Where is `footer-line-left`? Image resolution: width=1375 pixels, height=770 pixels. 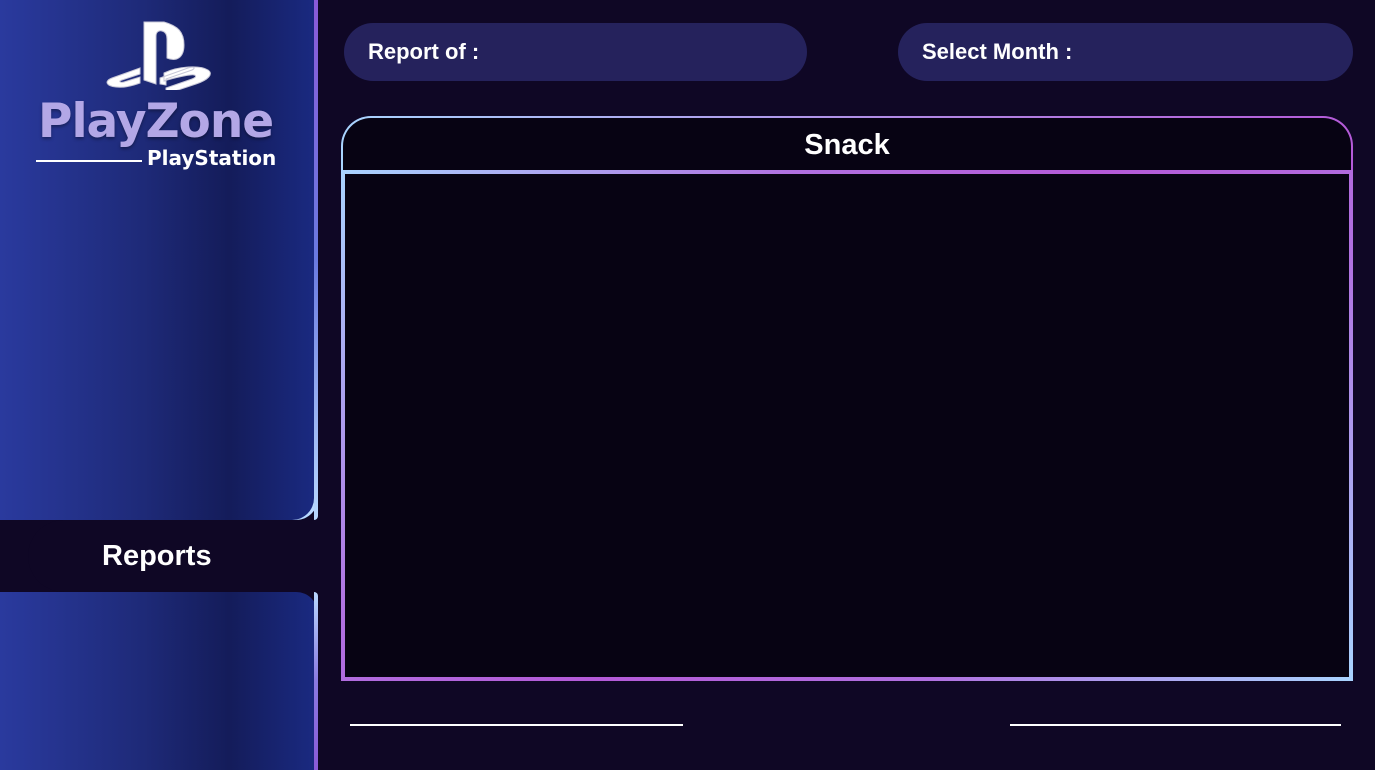 footer-line-left is located at coordinates (516, 725).